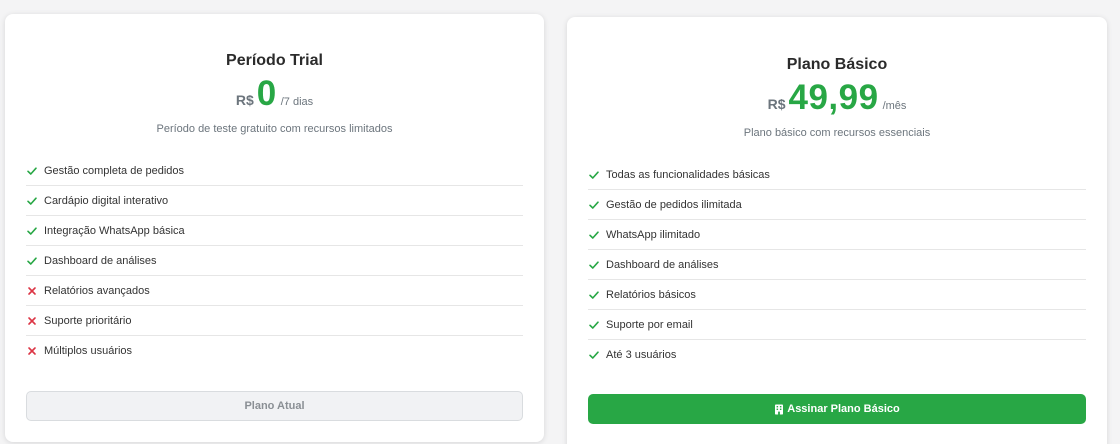  What do you see at coordinates (649, 324) in the screenshot?
I see `feature-label: Suporte por email` at bounding box center [649, 324].